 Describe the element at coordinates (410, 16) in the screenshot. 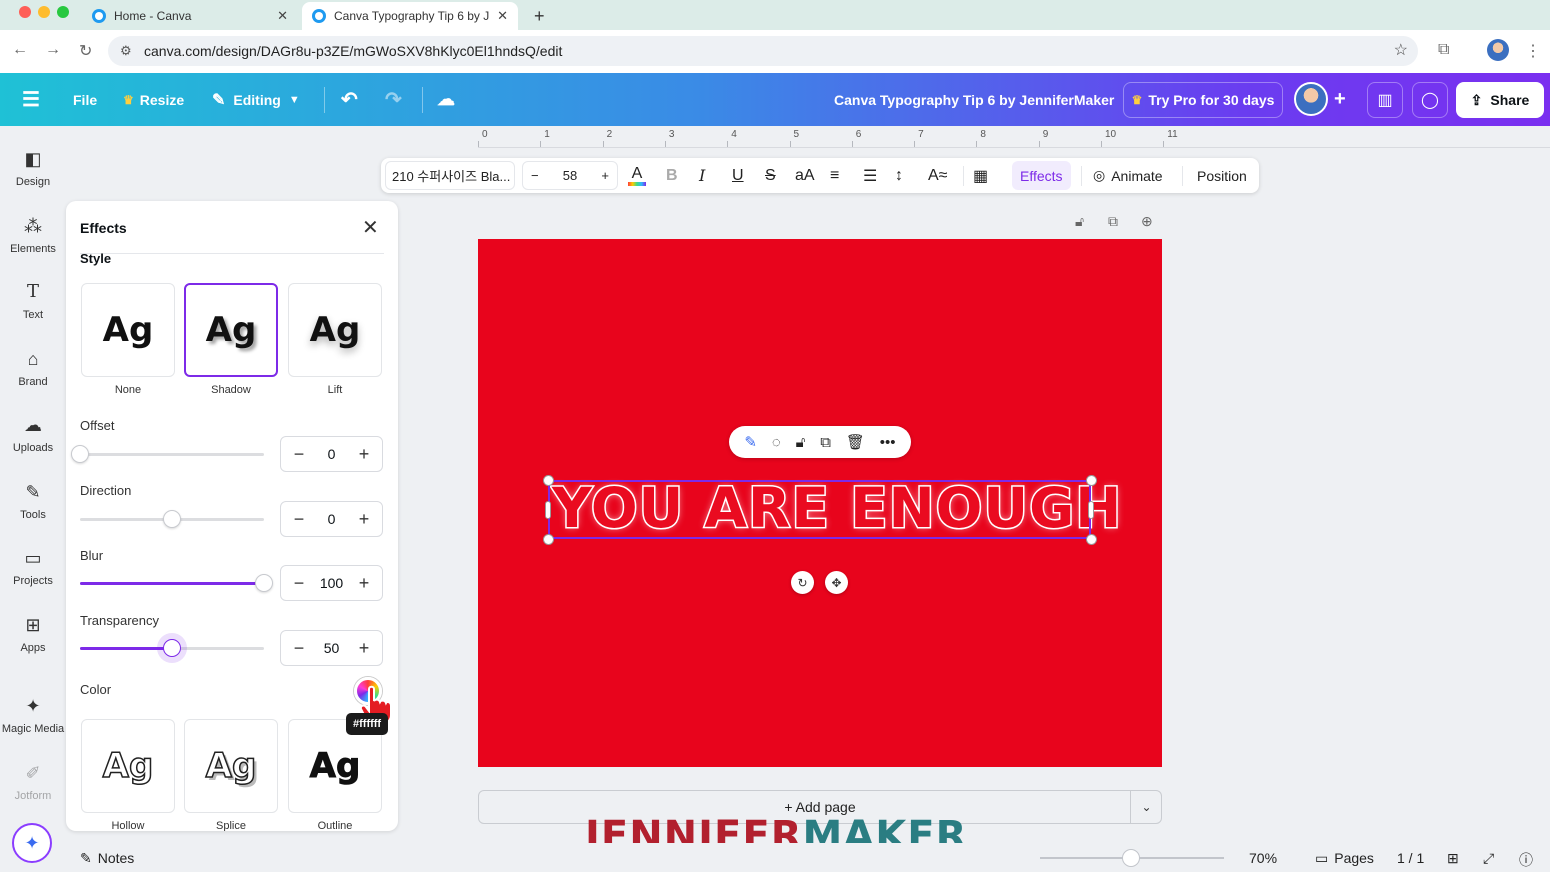

I see `browser-tab-design: Canva Typography Tip 6 by J ✕` at that location.